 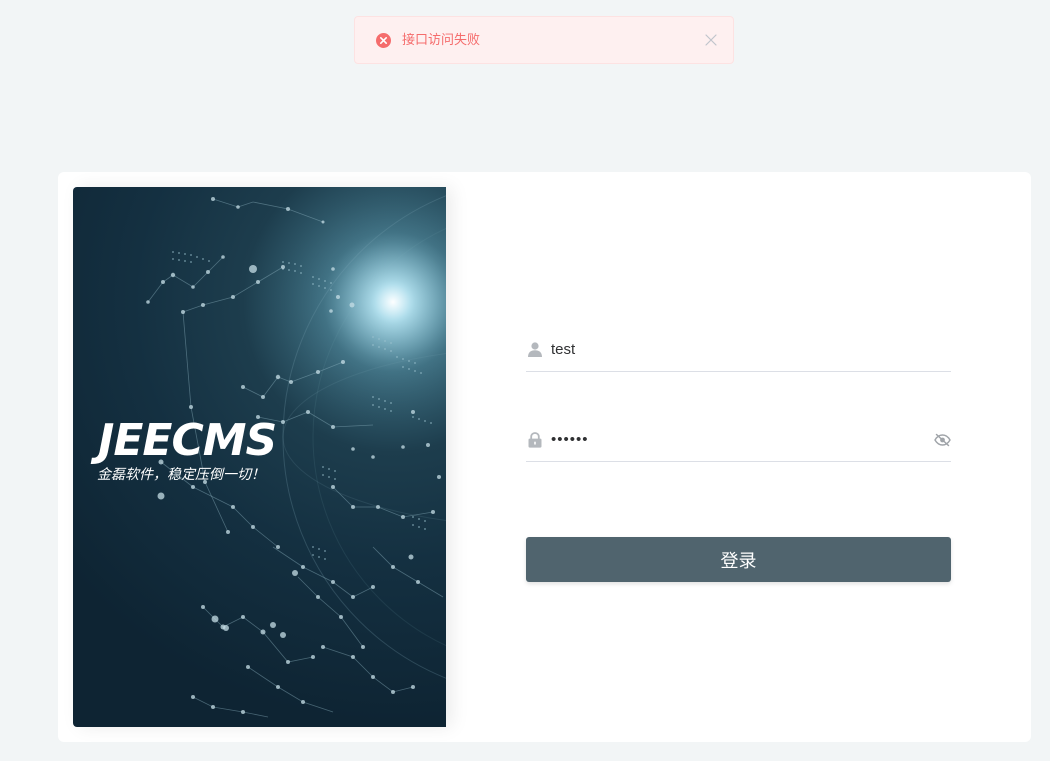 I want to click on brand-logo-text: JEECMS, so click(x=187, y=440).